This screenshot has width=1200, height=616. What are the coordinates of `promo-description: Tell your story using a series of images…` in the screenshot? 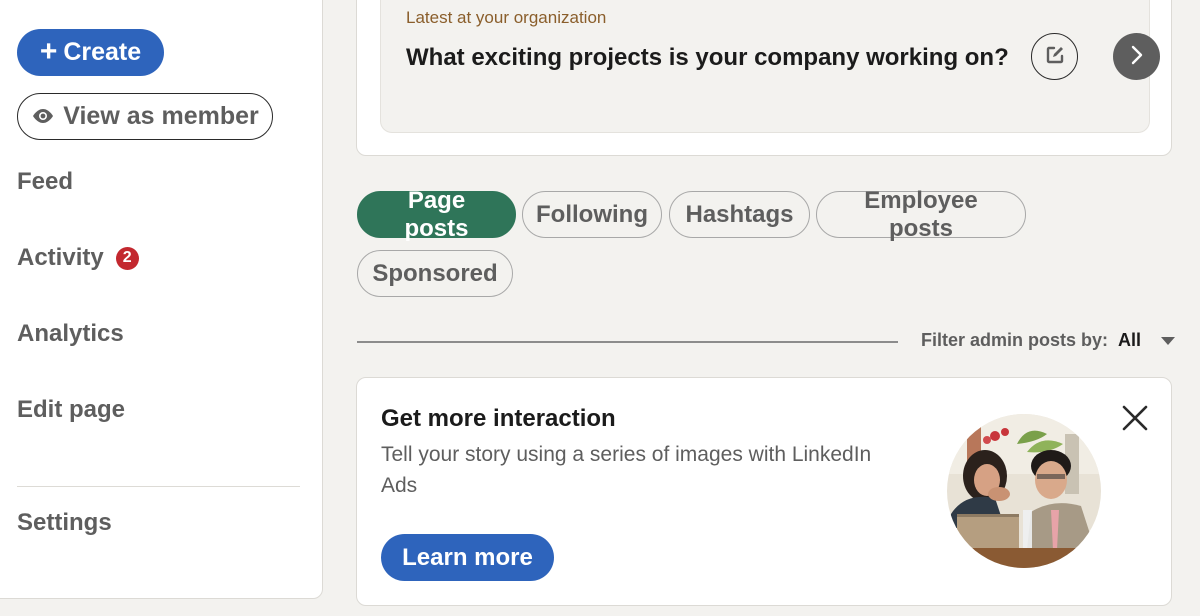 It's located at (626, 470).